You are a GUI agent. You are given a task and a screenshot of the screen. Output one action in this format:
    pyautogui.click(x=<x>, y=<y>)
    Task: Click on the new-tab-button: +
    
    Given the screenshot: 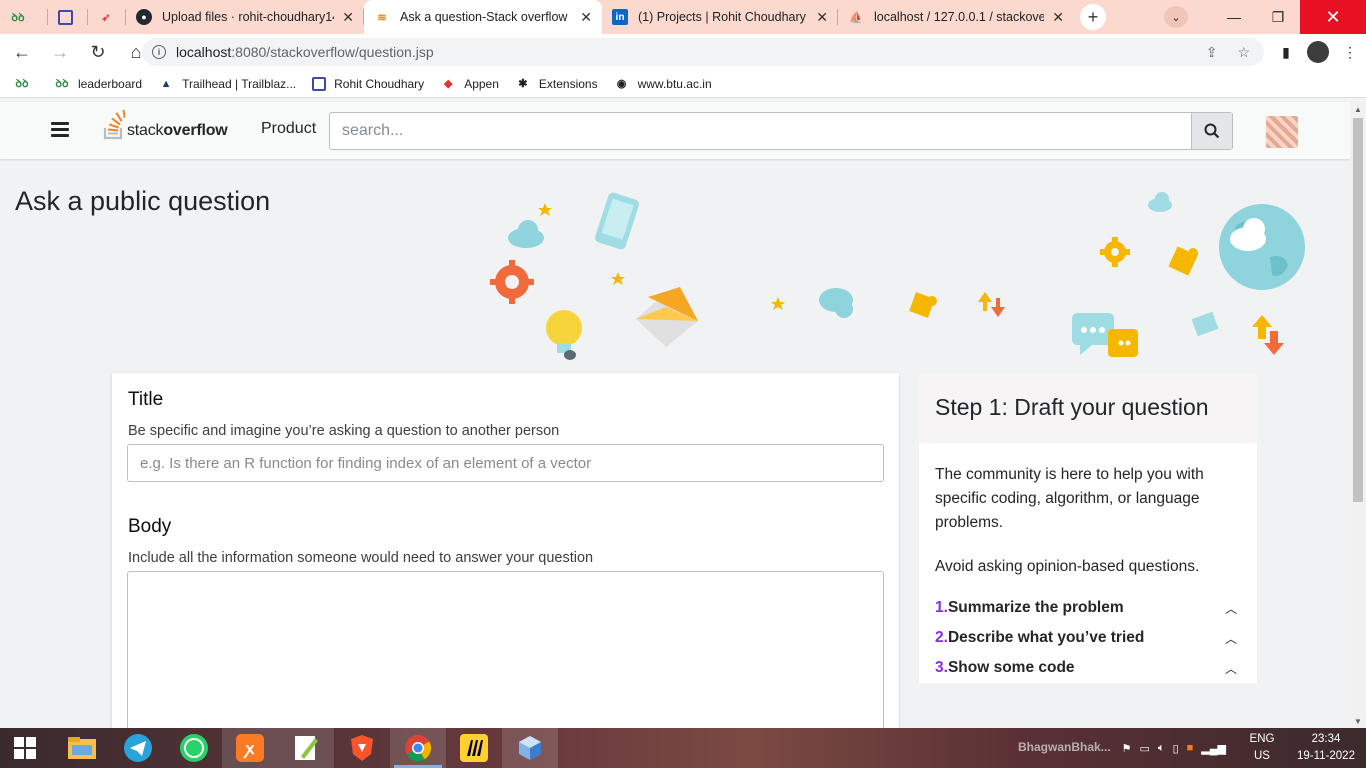 What is the action you would take?
    pyautogui.click(x=1093, y=17)
    